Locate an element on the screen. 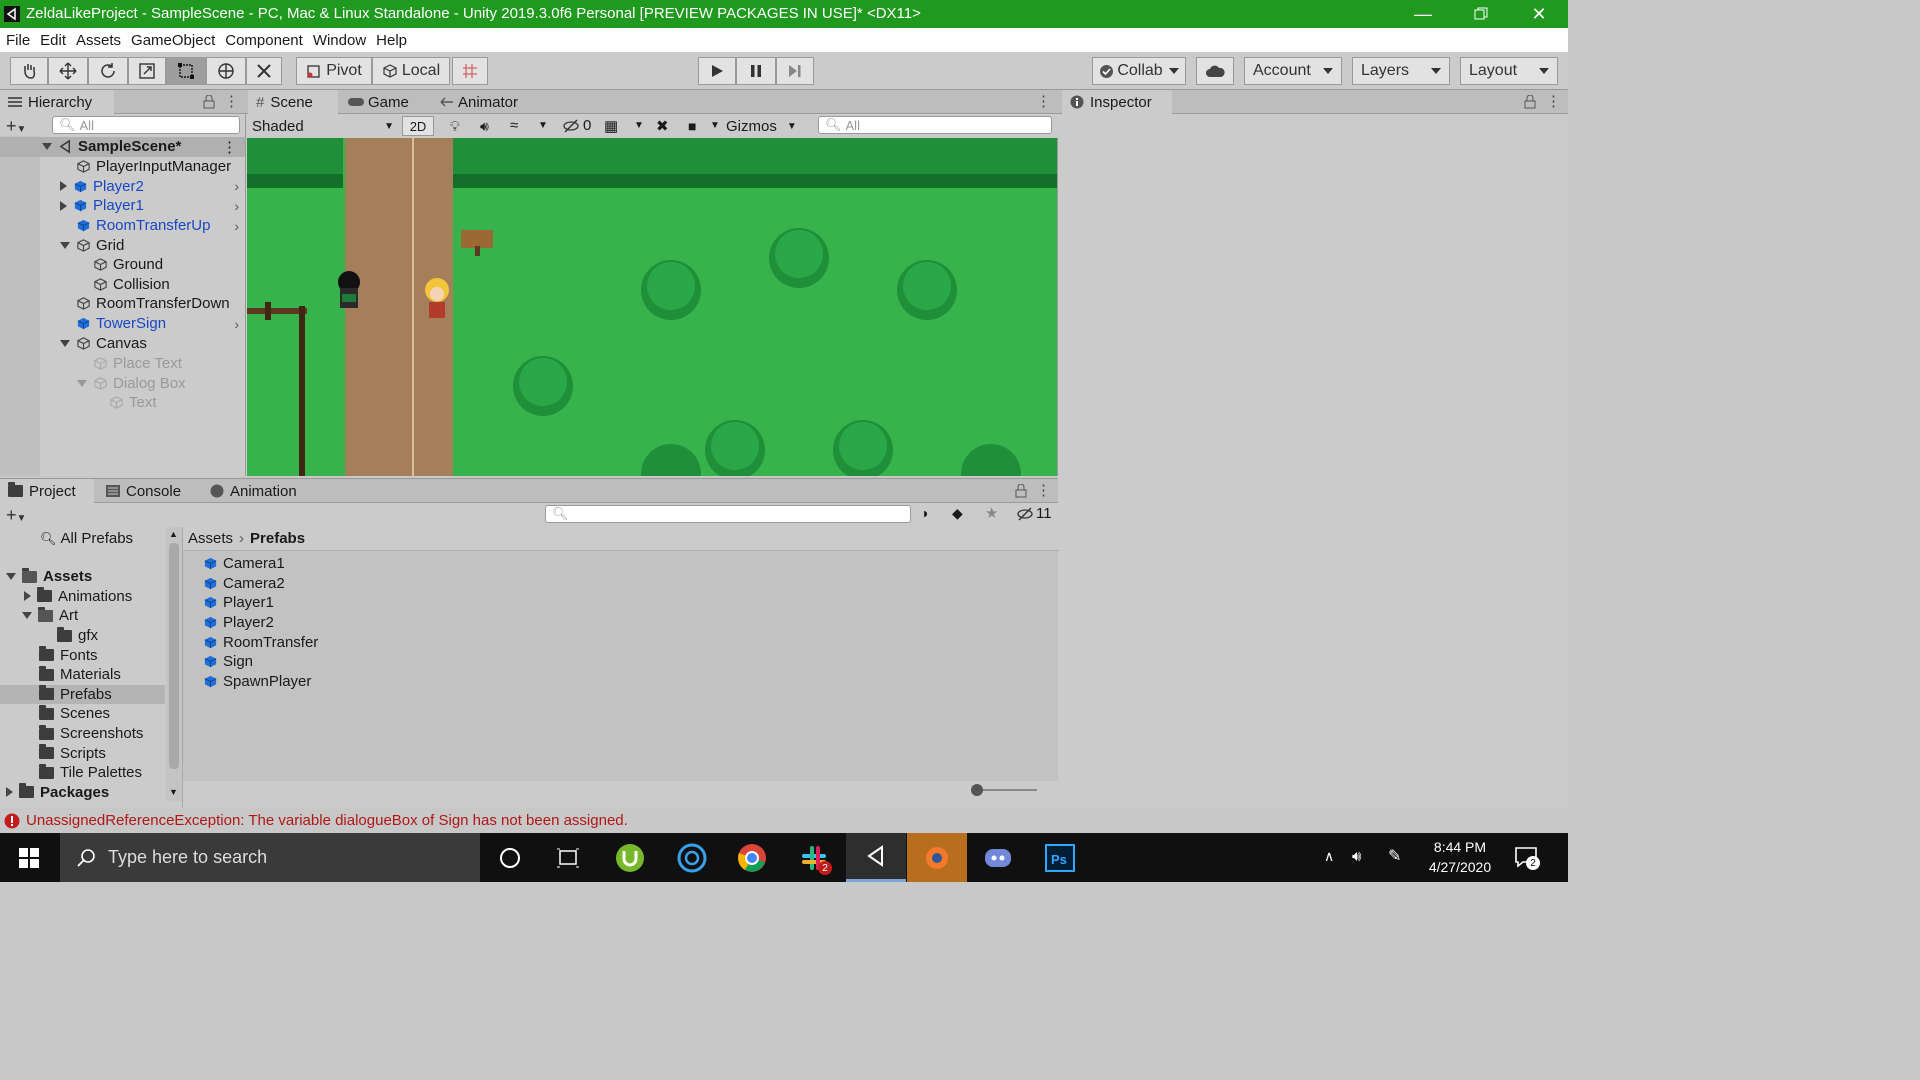  hierarchy-item: Grid is located at coordinates (122, 245).